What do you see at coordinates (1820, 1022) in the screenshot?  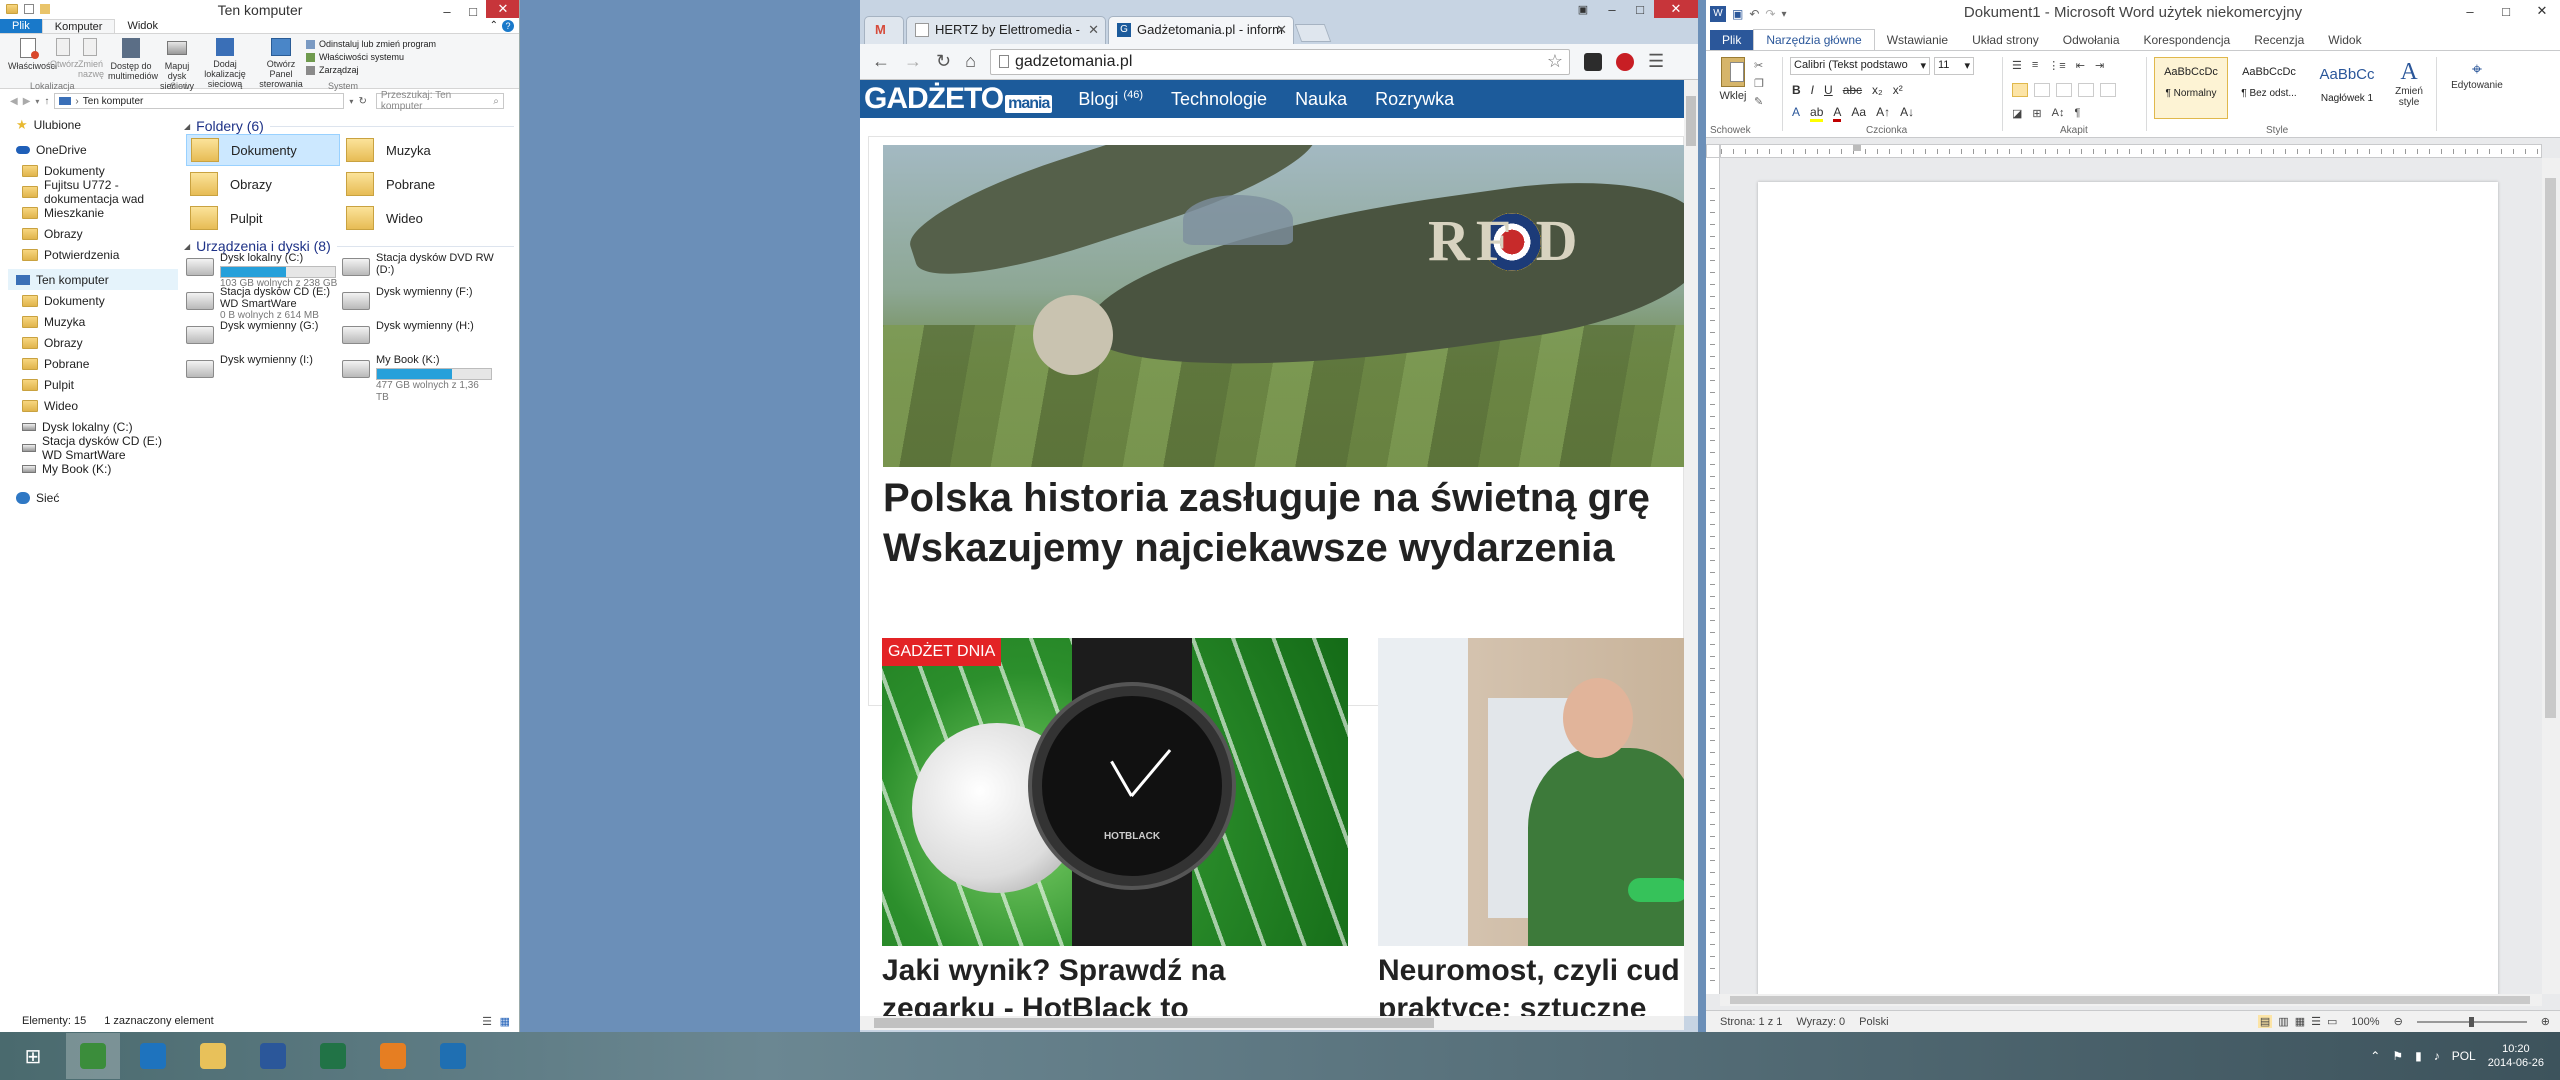 I see `word-counter: Wyrazy: 0` at bounding box center [1820, 1022].